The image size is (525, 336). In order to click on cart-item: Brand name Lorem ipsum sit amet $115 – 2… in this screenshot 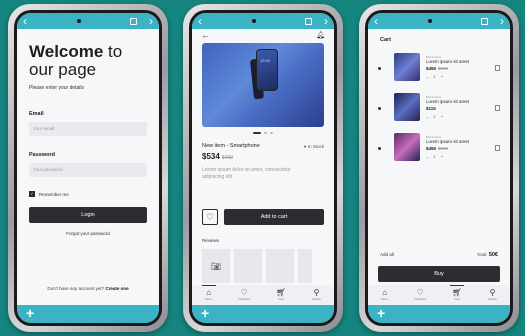, I will do `click(438, 110)`.